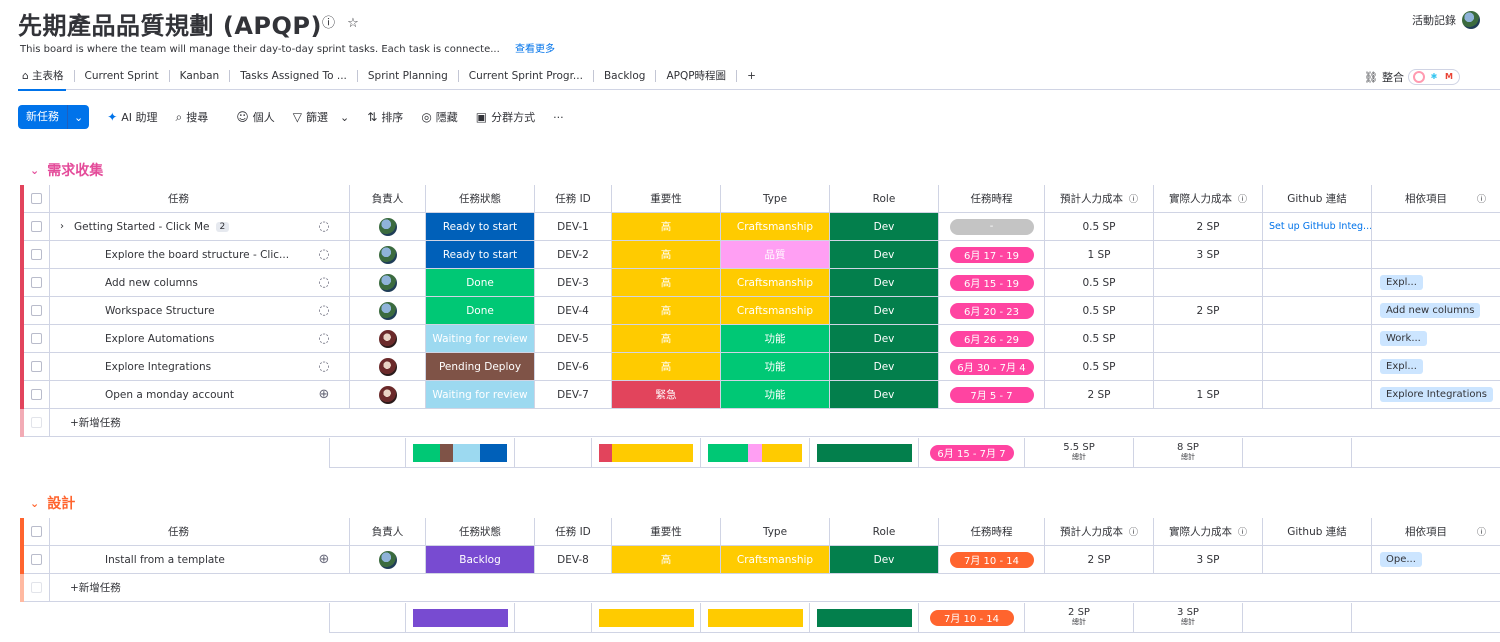 This screenshot has height=642, width=1500. What do you see at coordinates (174, 560) in the screenshot?
I see `task-name: Install from a template` at bounding box center [174, 560].